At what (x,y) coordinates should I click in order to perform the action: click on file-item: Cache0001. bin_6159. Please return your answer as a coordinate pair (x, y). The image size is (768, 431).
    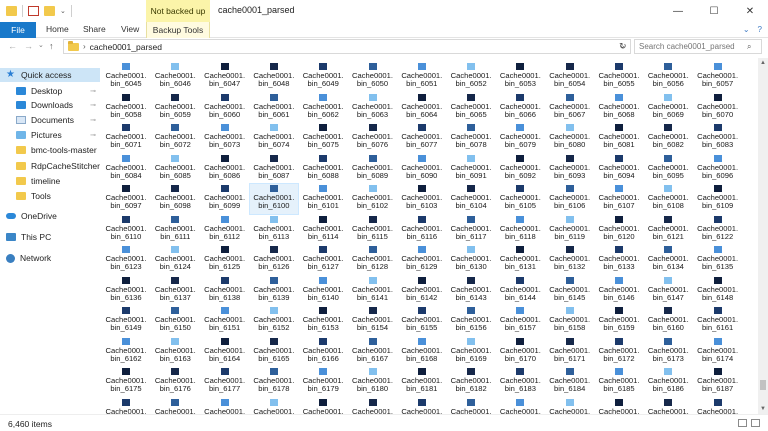
    Looking at the image, I should click on (619, 321).